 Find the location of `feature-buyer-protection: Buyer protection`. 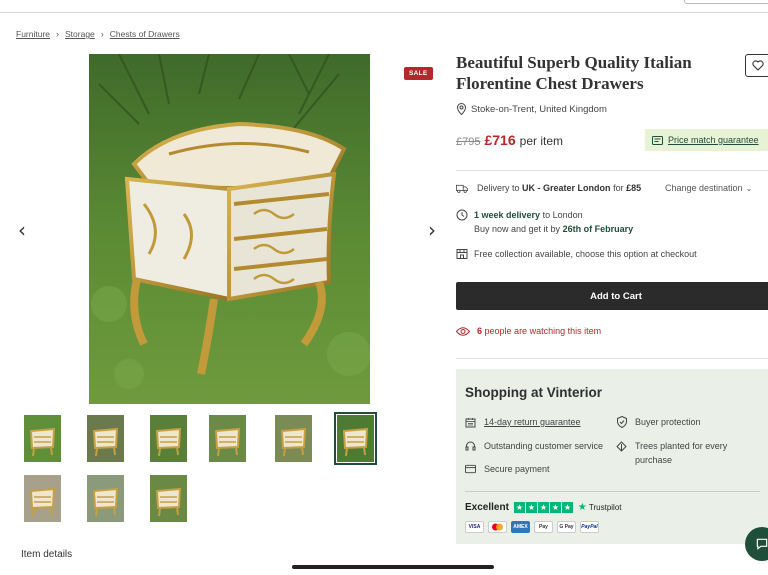

feature-buyer-protection: Buyer protection is located at coordinates (658, 422).